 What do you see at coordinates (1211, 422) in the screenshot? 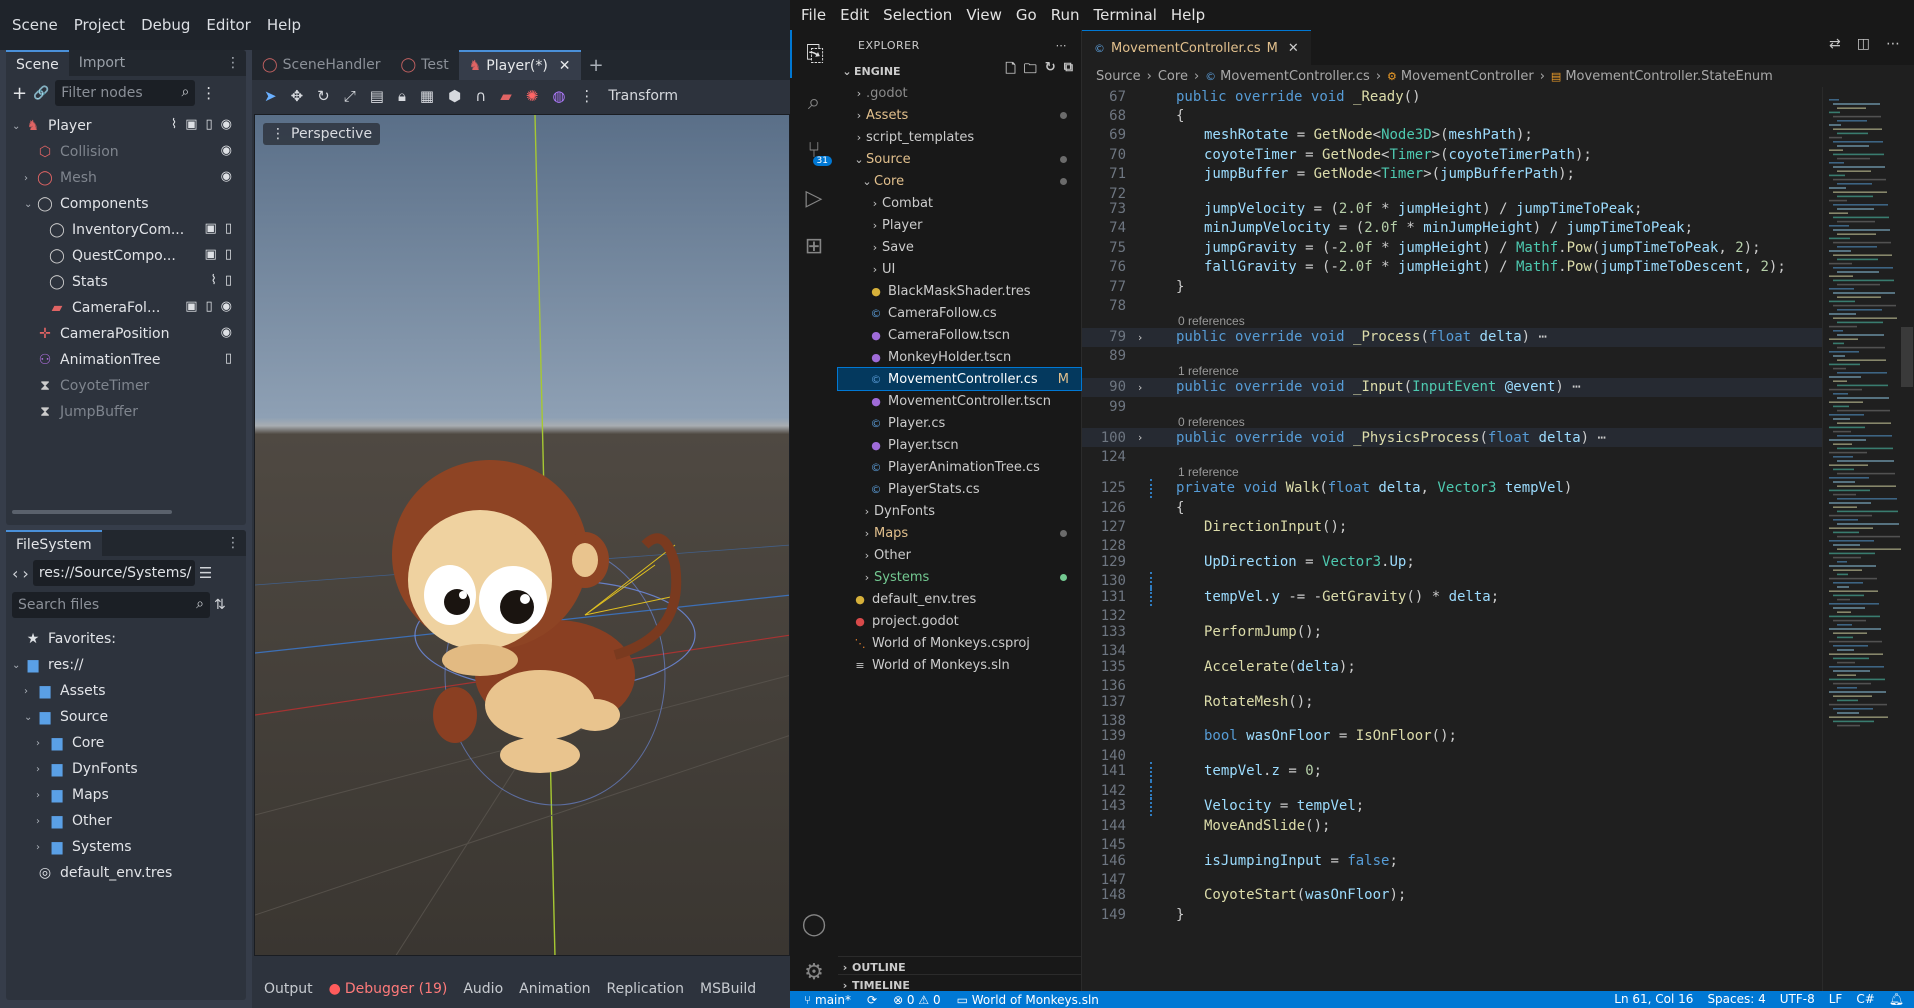
I see `codelens-references: 0 references` at bounding box center [1211, 422].